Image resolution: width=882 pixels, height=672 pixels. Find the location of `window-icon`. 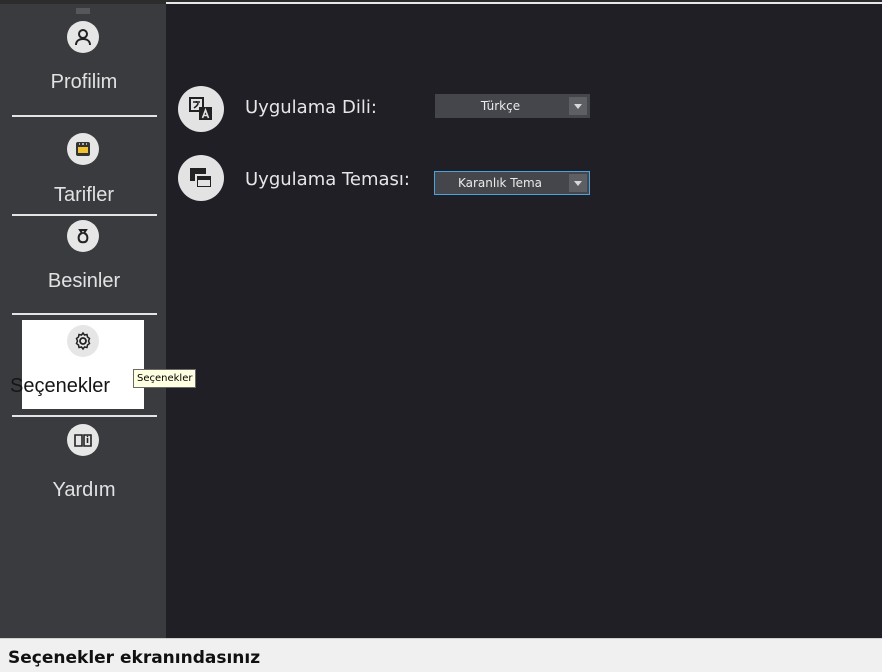

window-icon is located at coordinates (201, 178).